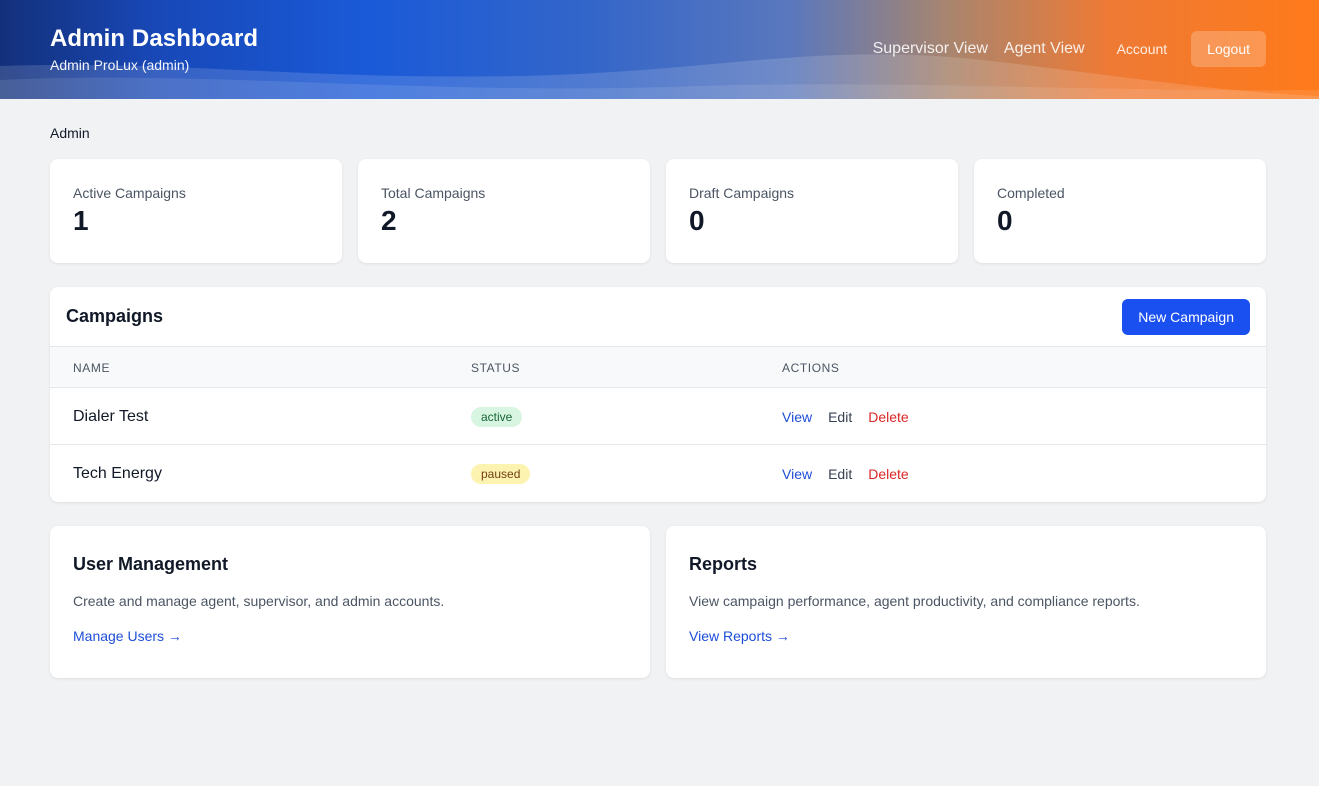 The width and height of the screenshot is (1319, 786). What do you see at coordinates (658, 416) in the screenshot?
I see `table-row: Dialer Test active View Edit Delete` at bounding box center [658, 416].